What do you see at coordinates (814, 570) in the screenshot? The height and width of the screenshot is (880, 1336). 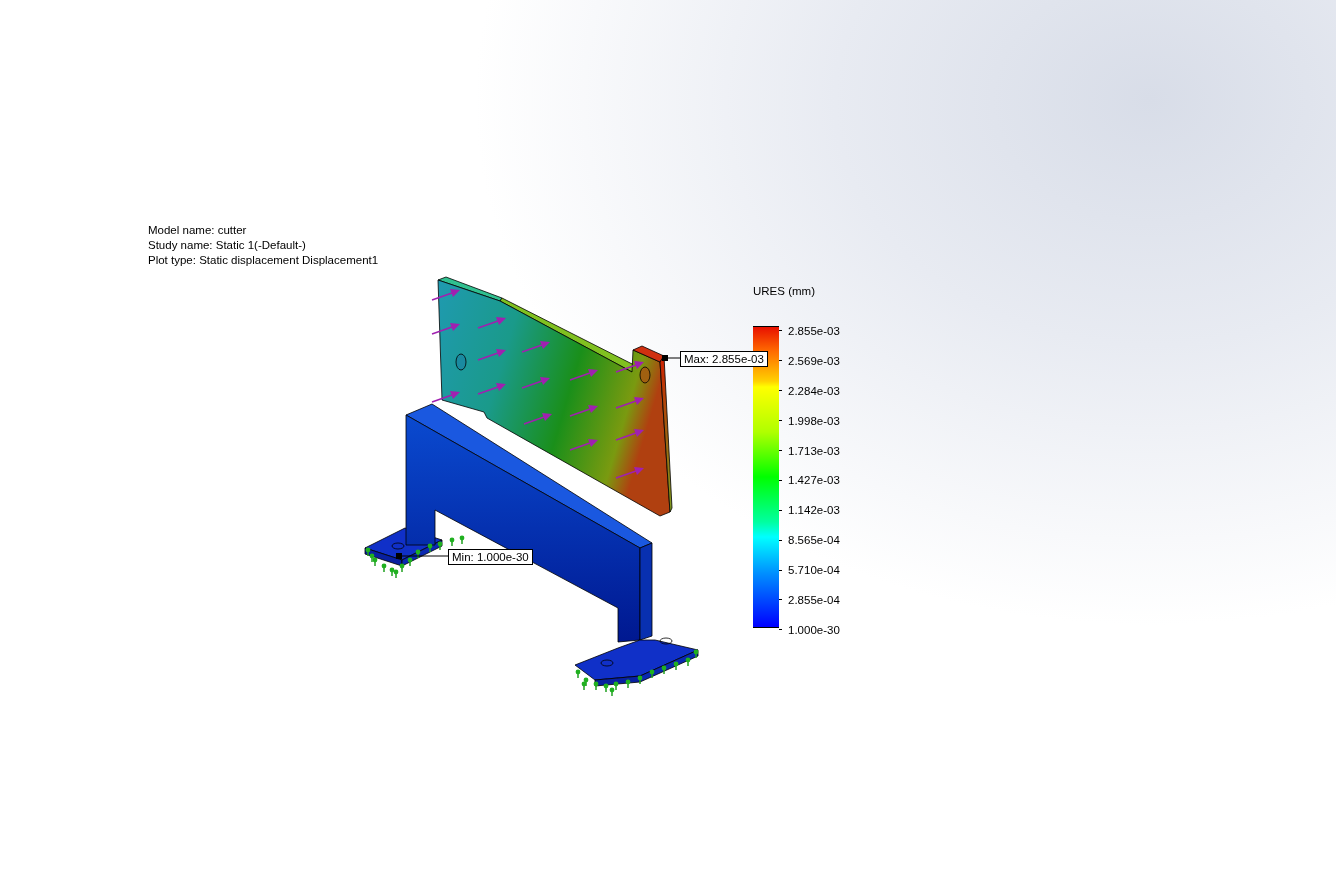 I see `scale-value: 5.710e-04` at bounding box center [814, 570].